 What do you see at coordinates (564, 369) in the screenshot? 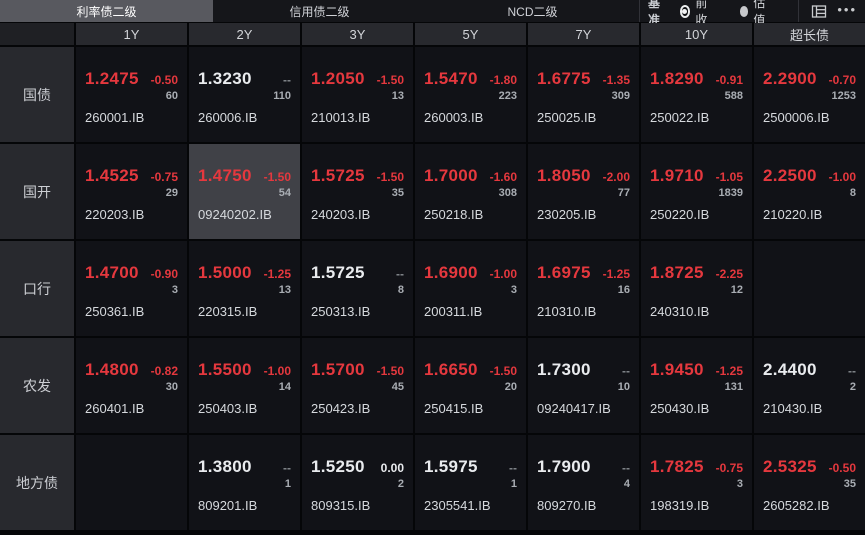
I see `price-value: 1.7300` at bounding box center [564, 369].